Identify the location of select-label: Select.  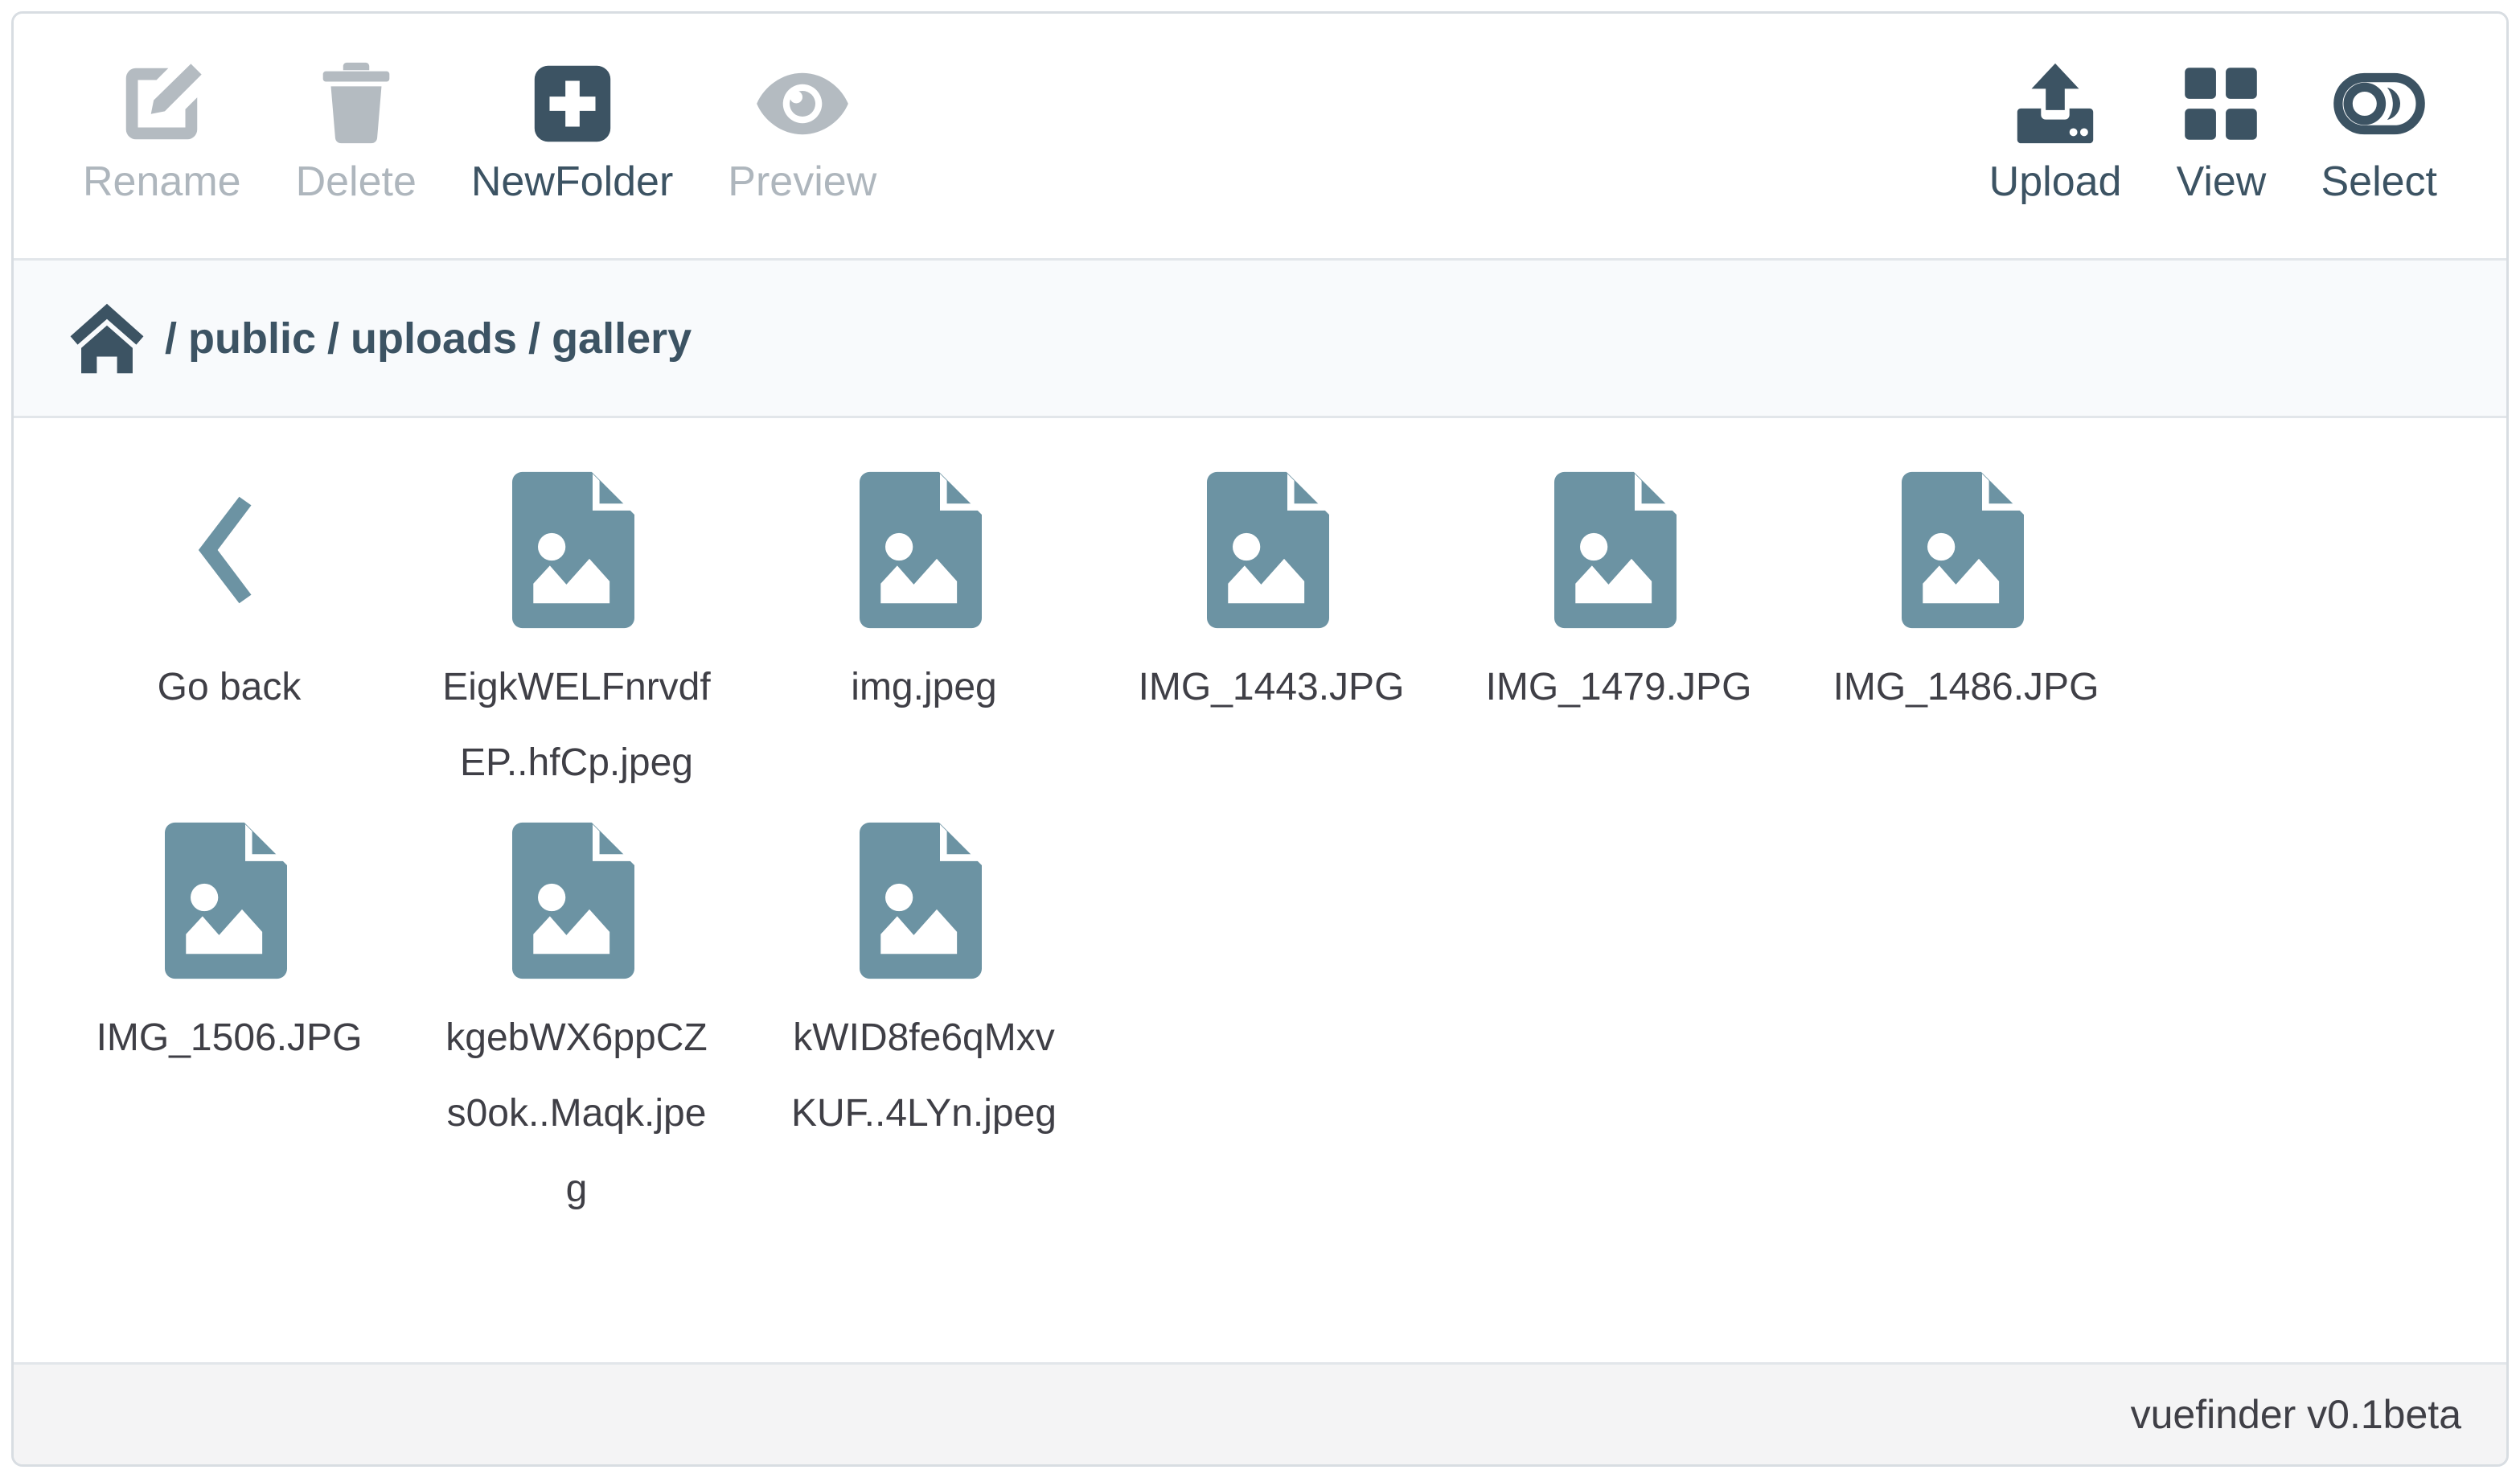
(2379, 181).